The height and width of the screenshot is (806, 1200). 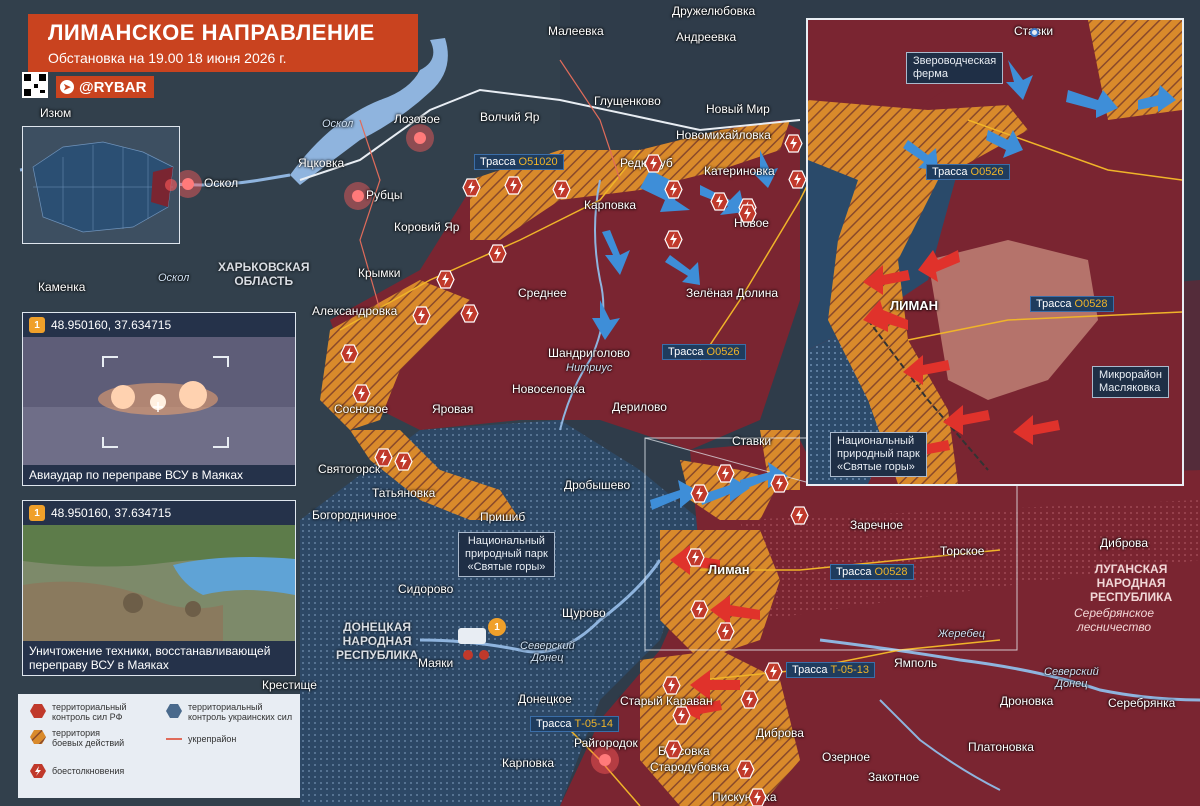 I want to click on settlement-label: Платоновка, so click(x=1001, y=747).